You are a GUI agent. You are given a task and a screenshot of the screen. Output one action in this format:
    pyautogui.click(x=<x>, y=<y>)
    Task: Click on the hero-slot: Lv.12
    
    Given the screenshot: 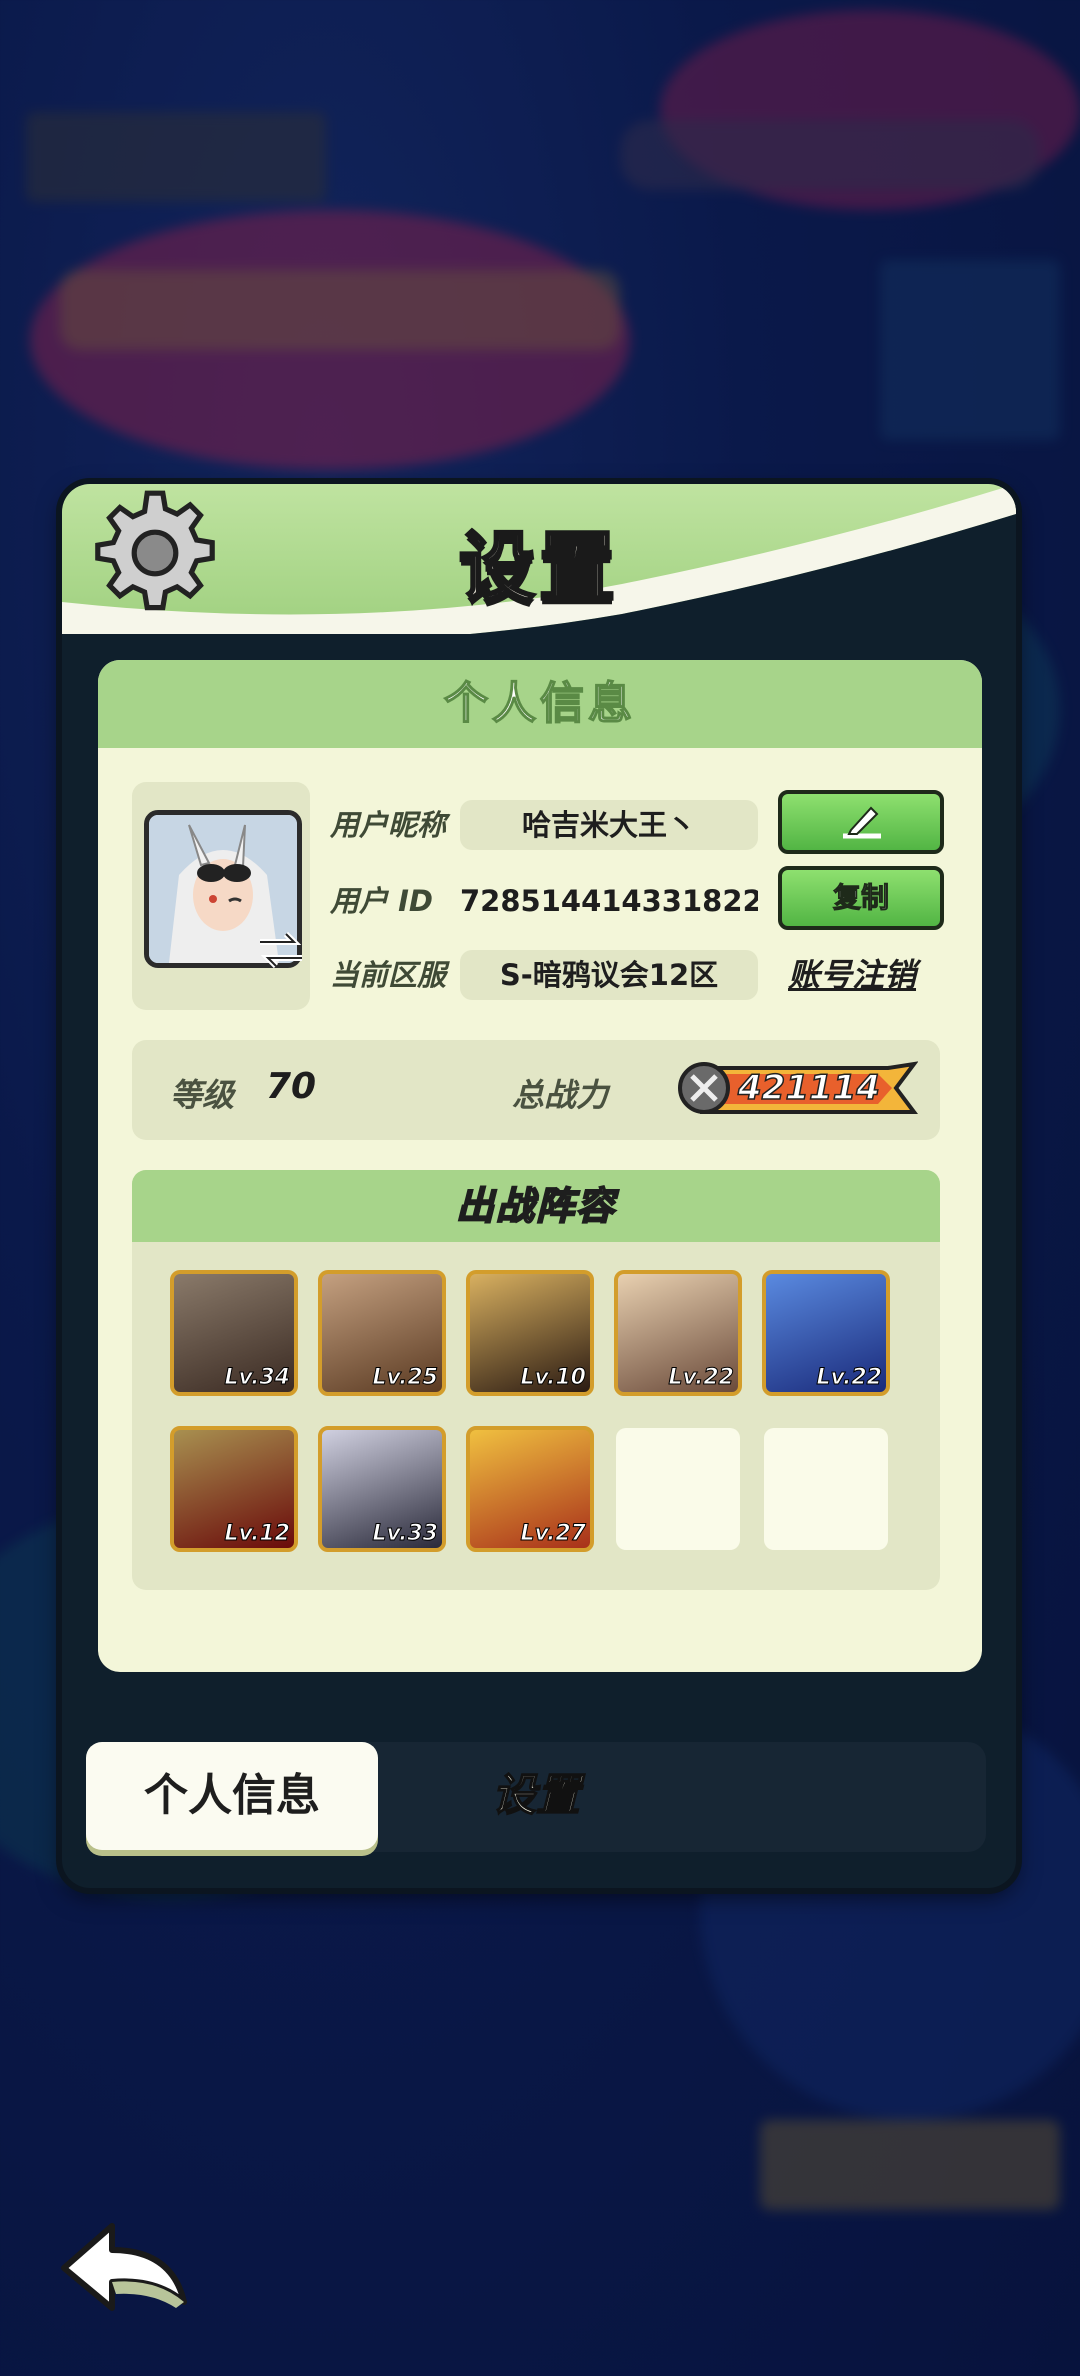 What is the action you would take?
    pyautogui.click(x=234, y=1489)
    